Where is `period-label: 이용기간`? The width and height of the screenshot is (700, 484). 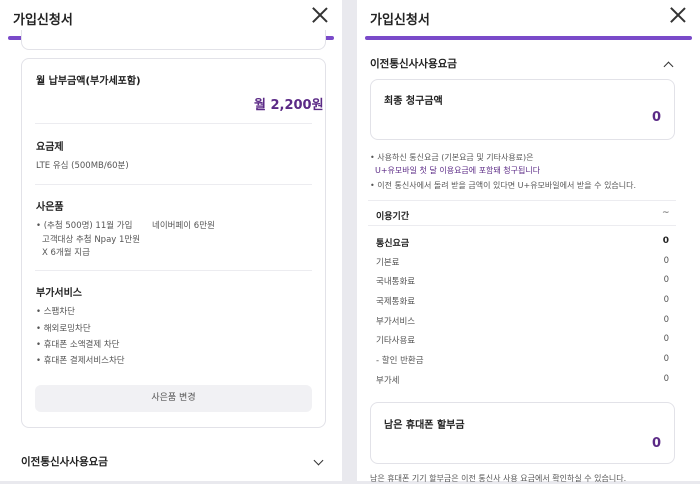 period-label: 이용기간 is located at coordinates (393, 217).